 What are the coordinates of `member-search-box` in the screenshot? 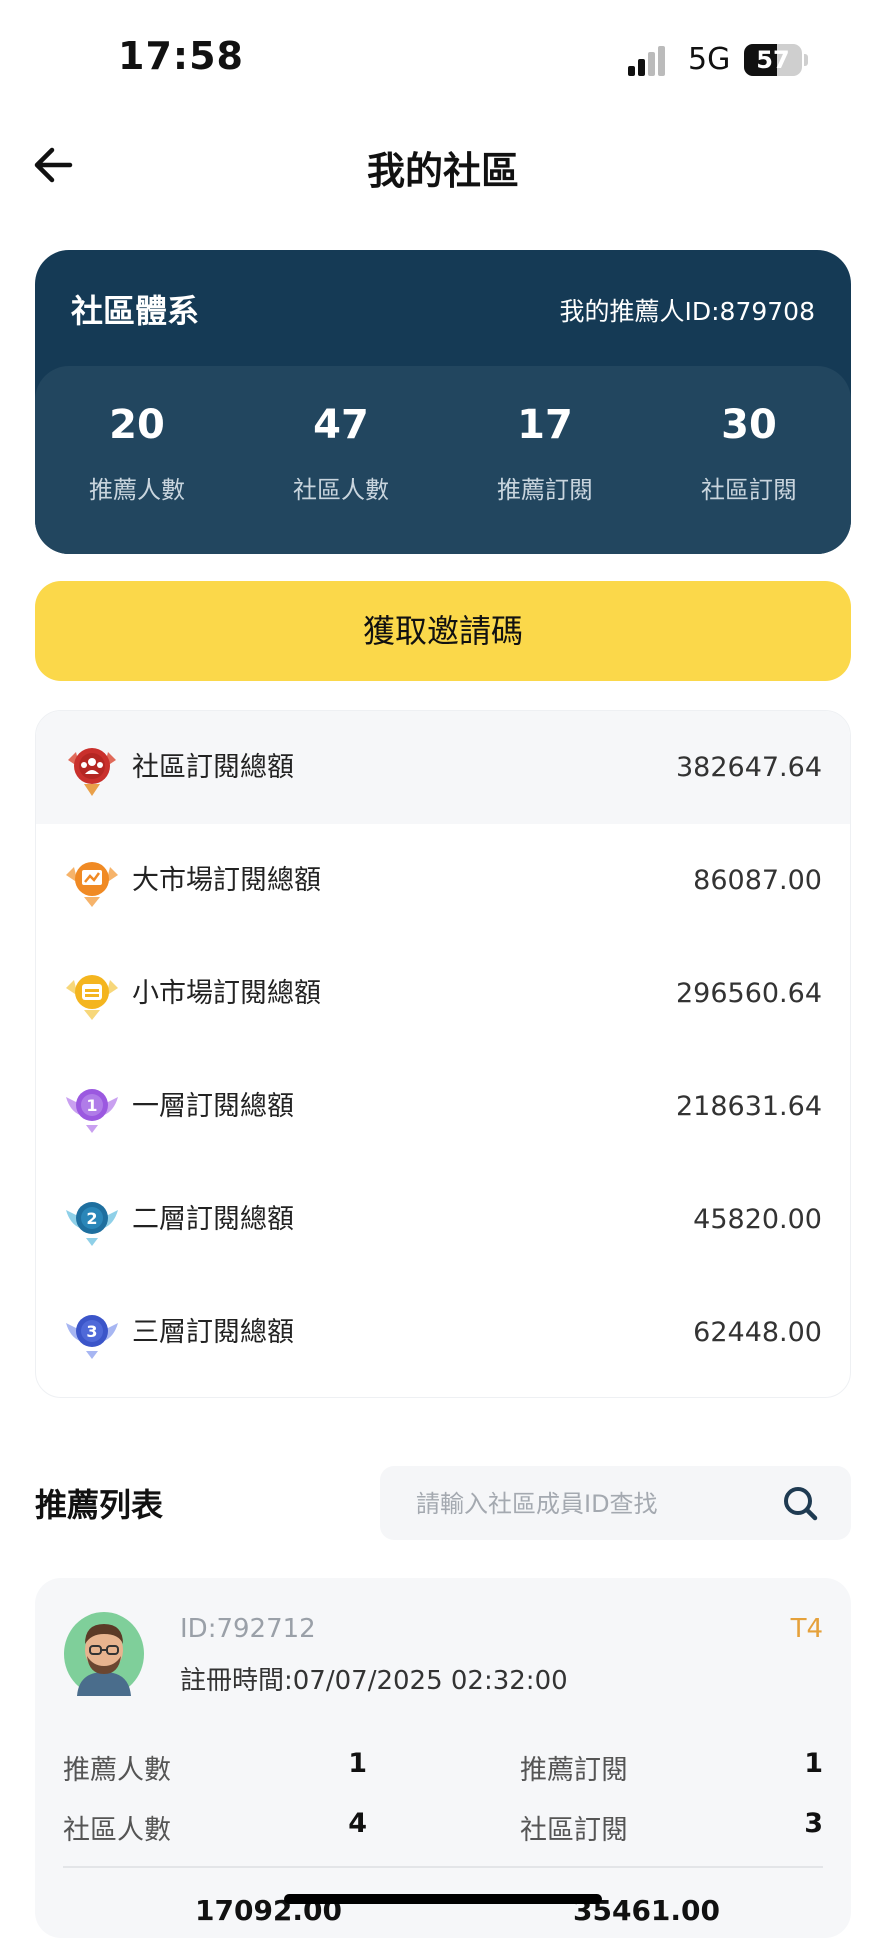 It's located at (615, 1504).